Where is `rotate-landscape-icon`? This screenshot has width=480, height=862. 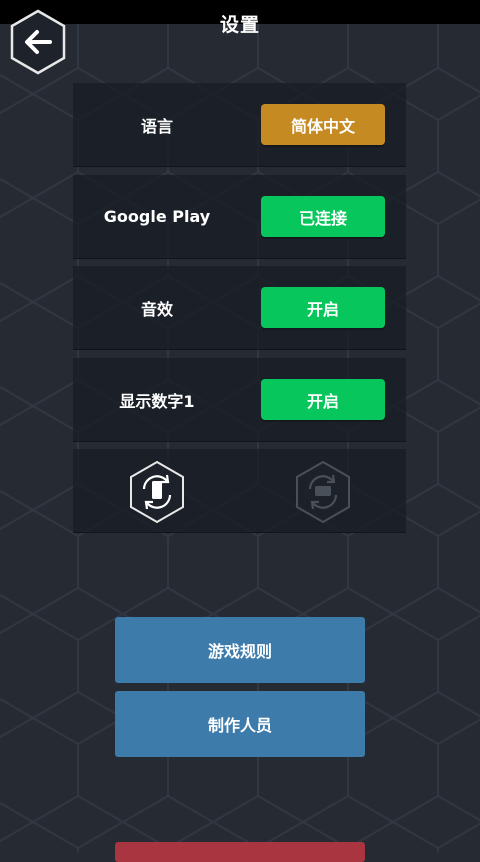
rotate-landscape-icon is located at coordinates (323, 492).